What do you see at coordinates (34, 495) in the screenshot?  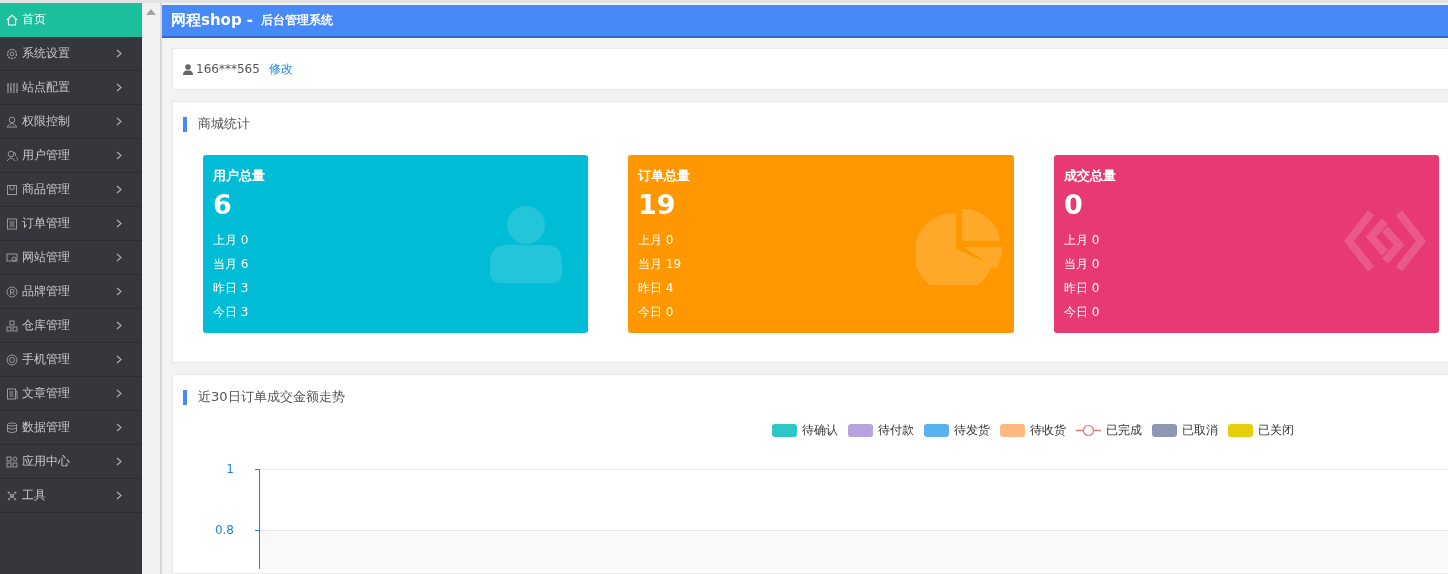 I see `menu-label: 工具` at bounding box center [34, 495].